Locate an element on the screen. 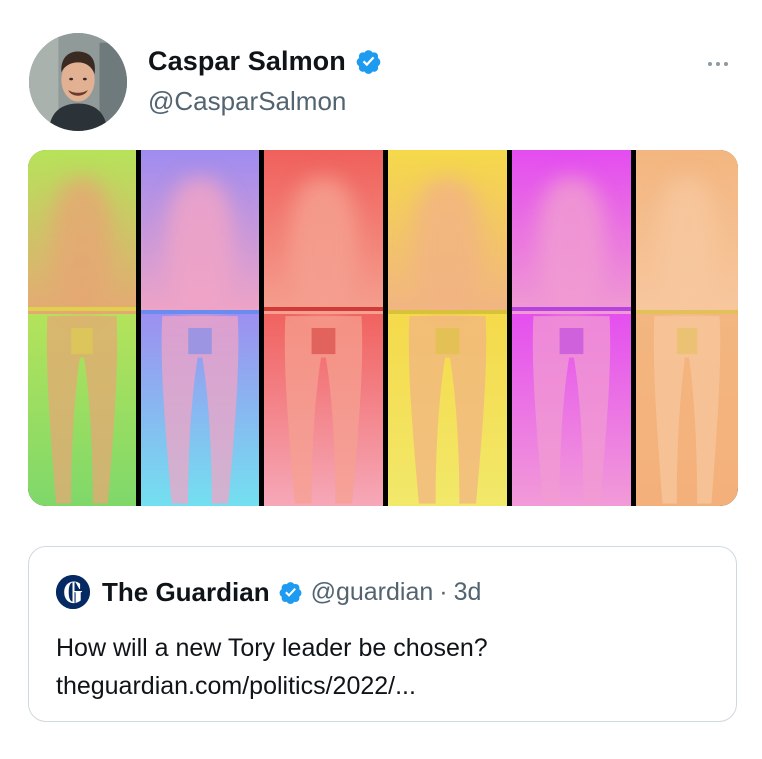 The width and height of the screenshot is (762, 759). more-options-icon is located at coordinates (718, 64).